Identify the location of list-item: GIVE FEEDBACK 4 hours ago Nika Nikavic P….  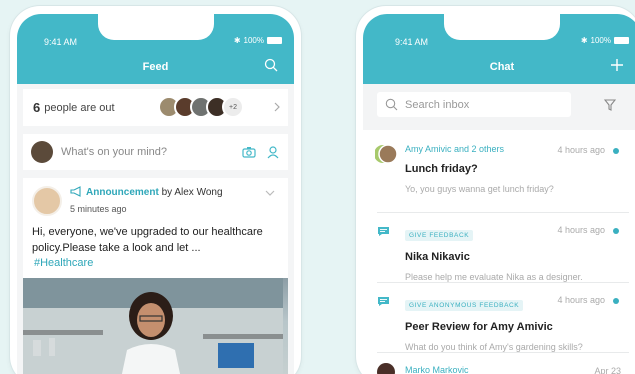
(499, 253).